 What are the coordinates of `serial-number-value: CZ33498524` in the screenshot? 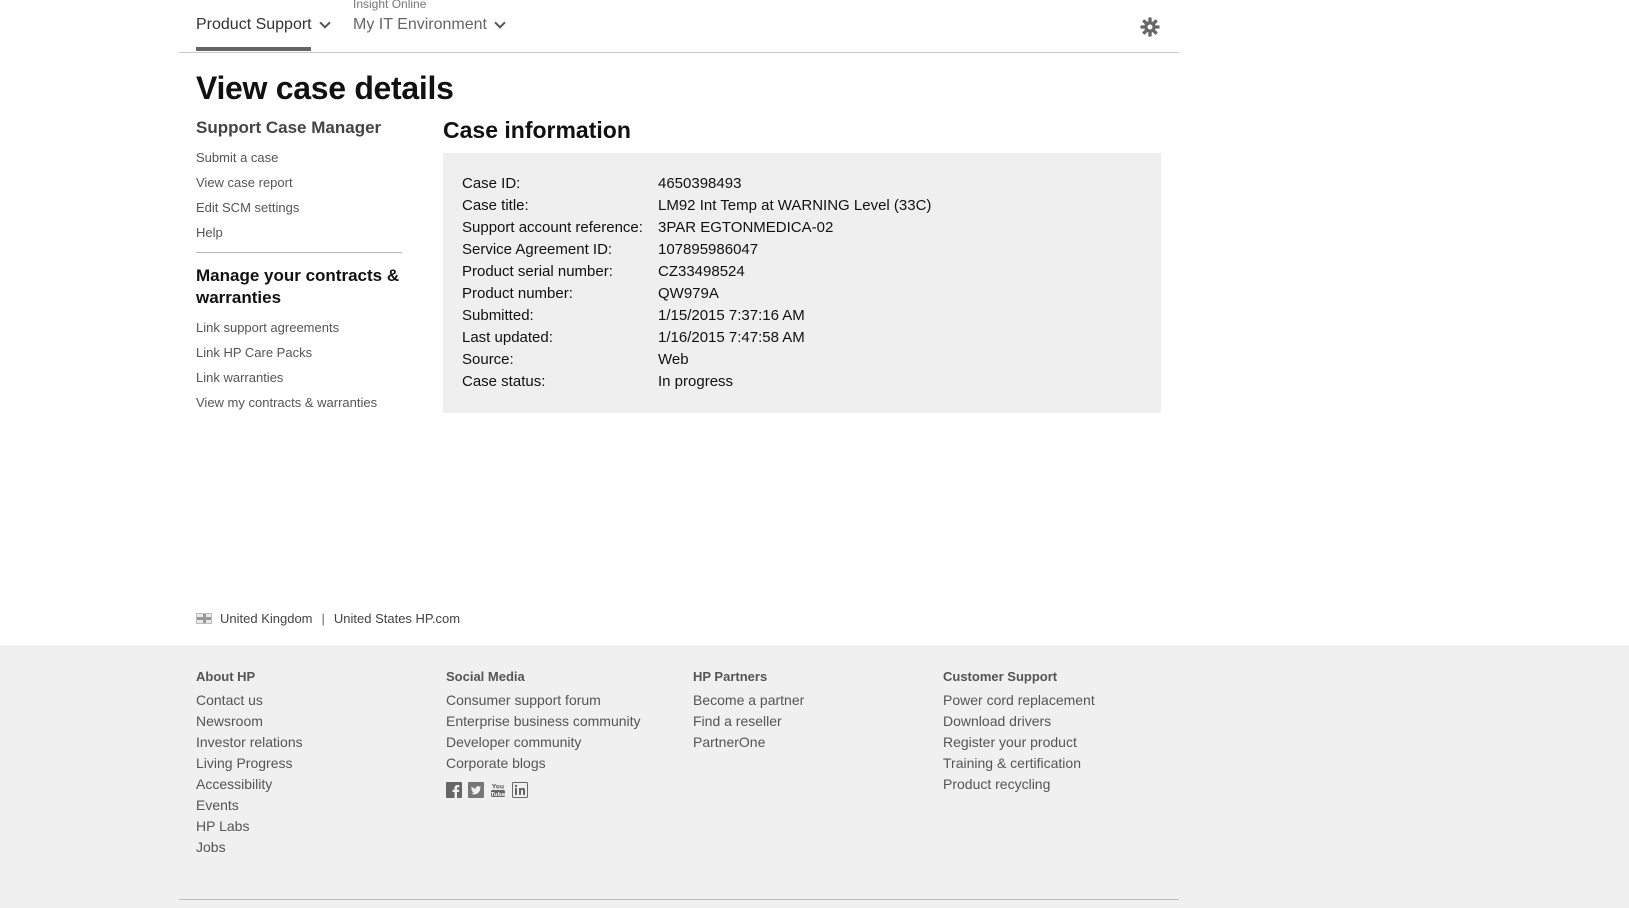 It's located at (701, 271).